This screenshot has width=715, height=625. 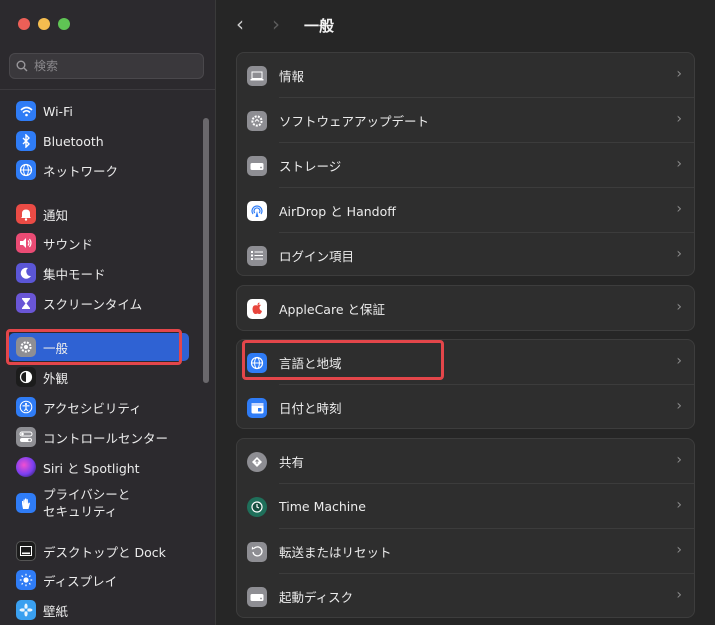 What do you see at coordinates (74, 274) in the screenshot?
I see `sidebar-item-label: 集中モード` at bounding box center [74, 274].